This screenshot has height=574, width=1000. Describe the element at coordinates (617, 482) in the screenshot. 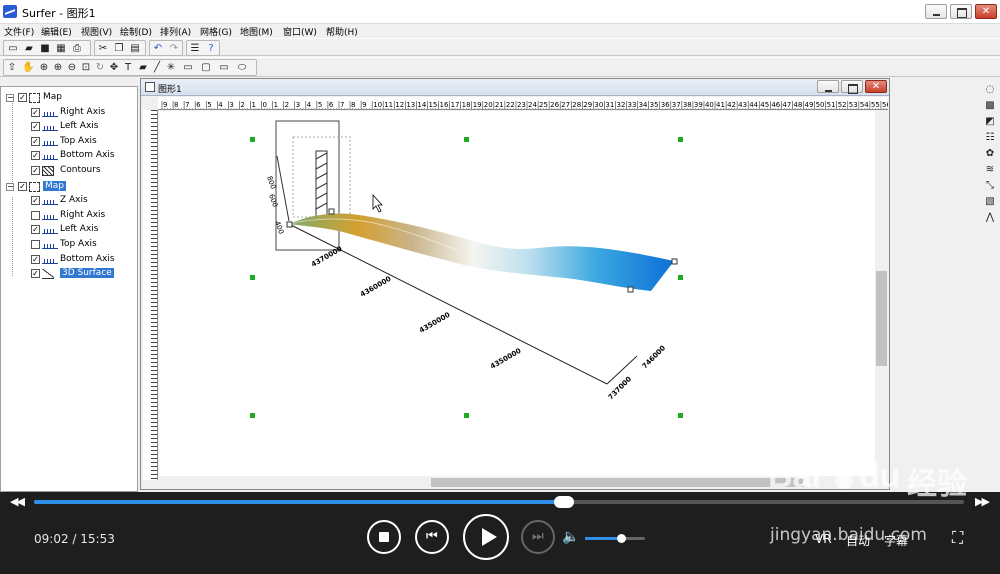

I see `horizontal-scroll-thumb` at that location.